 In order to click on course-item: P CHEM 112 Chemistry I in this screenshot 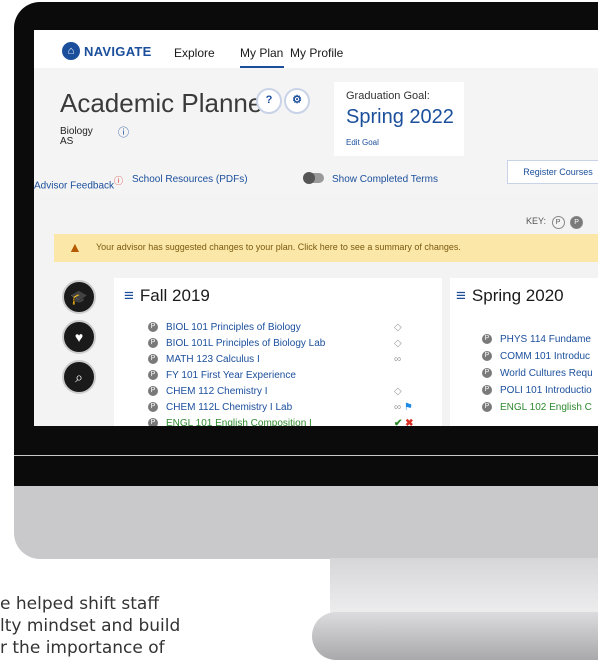, I will do `click(208, 391)`.